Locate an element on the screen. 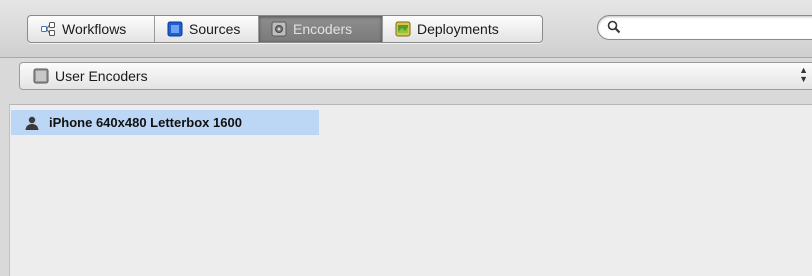  view-segmented-control: Workflows Sources Encoders Deployments is located at coordinates (285, 29).